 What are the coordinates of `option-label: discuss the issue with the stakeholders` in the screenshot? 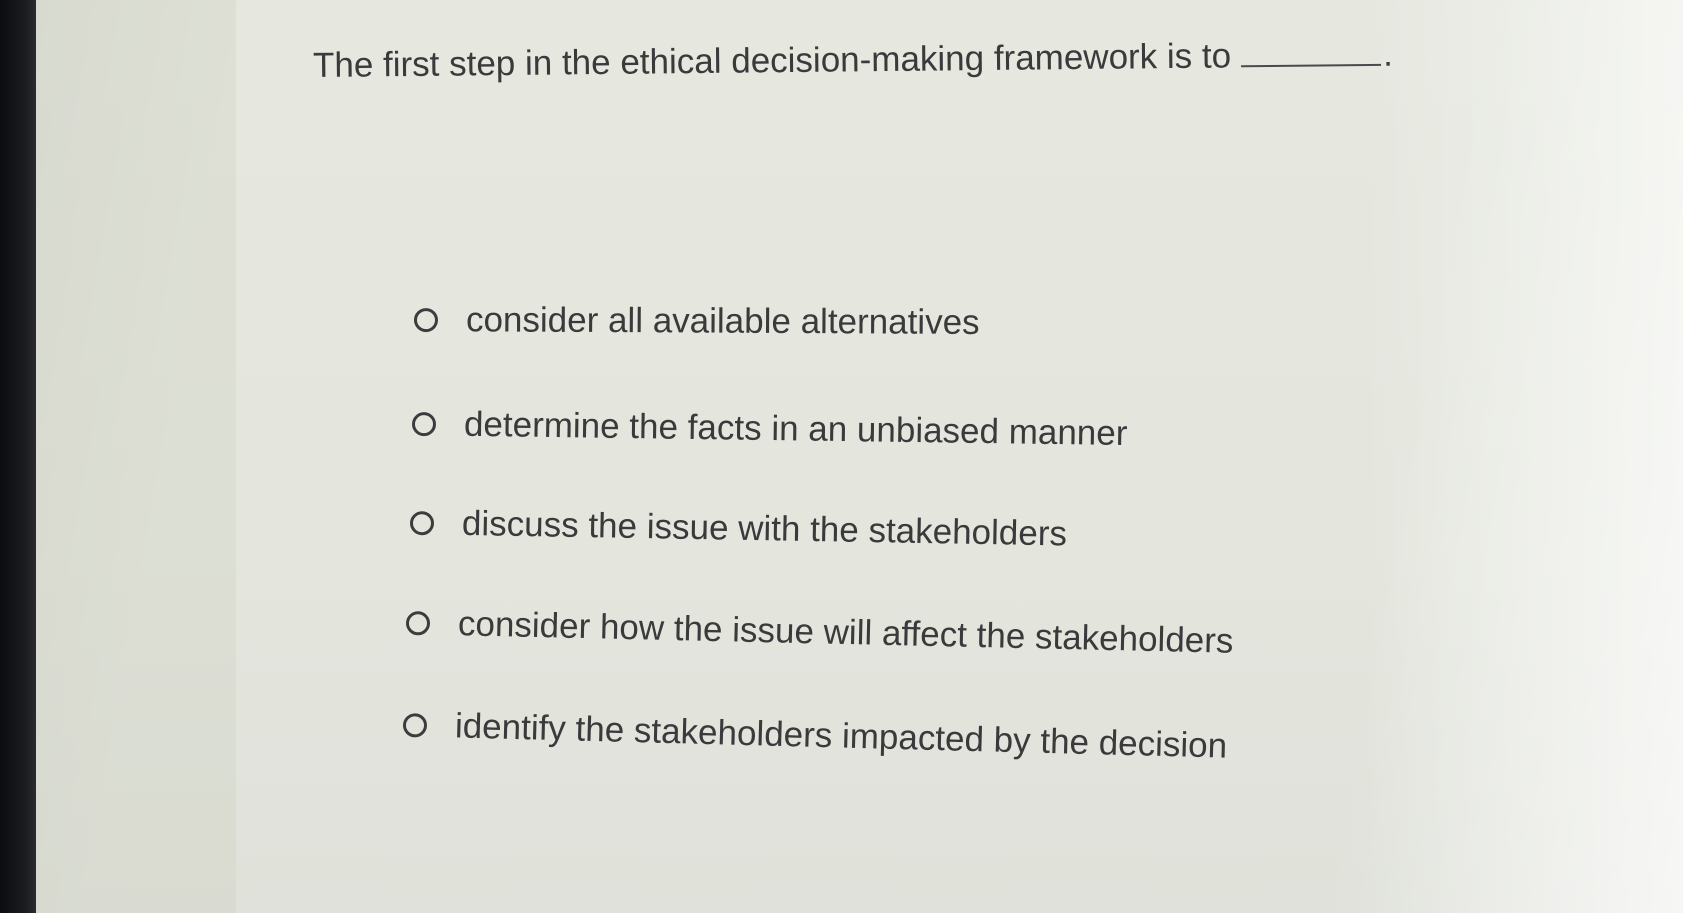 It's located at (764, 528).